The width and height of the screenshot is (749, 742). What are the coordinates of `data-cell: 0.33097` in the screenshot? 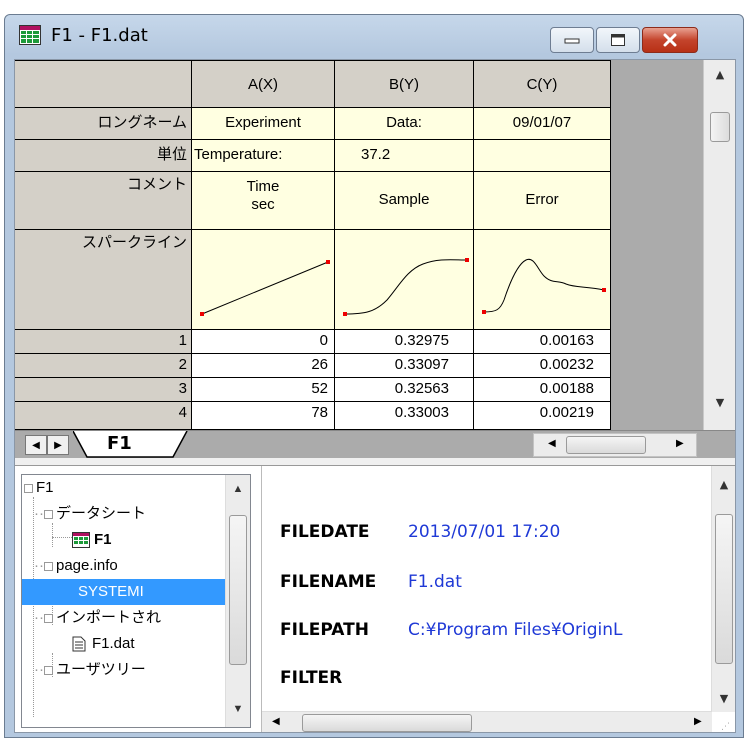 It's located at (404, 366).